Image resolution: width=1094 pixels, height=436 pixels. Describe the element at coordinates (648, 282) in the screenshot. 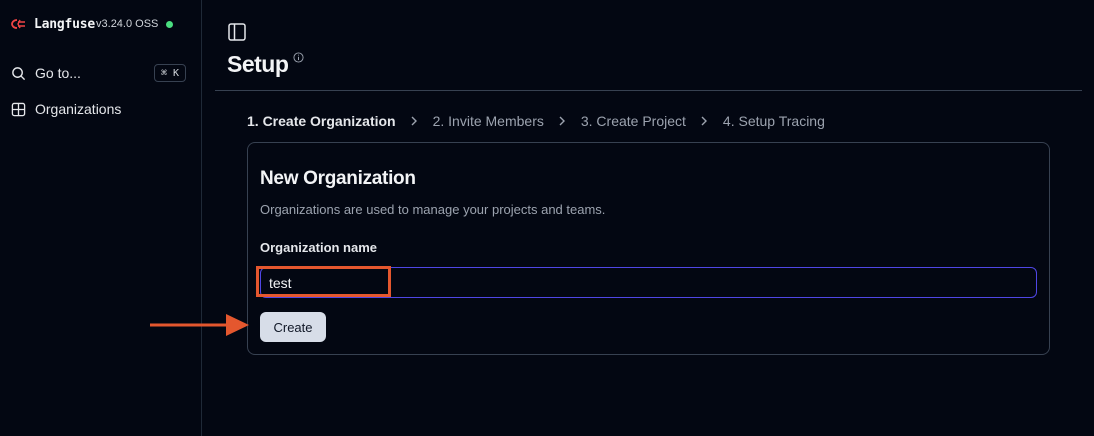

I see `organization-name-input` at that location.